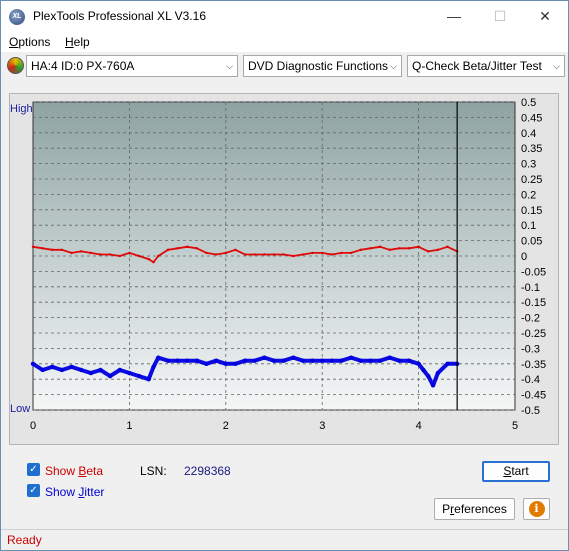 Image resolution: width=569 pixels, height=551 pixels. I want to click on y-tick-label: 0.1, so click(528, 226).